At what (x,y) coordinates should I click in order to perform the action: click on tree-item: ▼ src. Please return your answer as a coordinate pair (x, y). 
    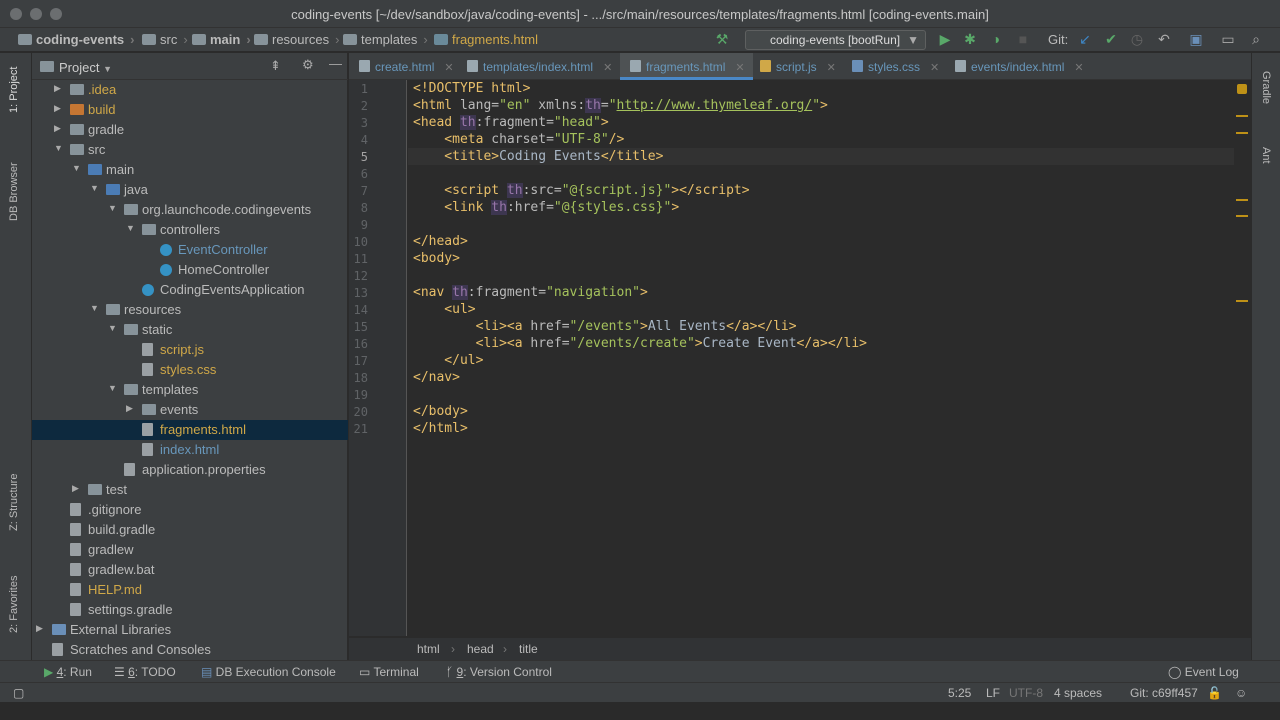
    Looking at the image, I should click on (190, 150).